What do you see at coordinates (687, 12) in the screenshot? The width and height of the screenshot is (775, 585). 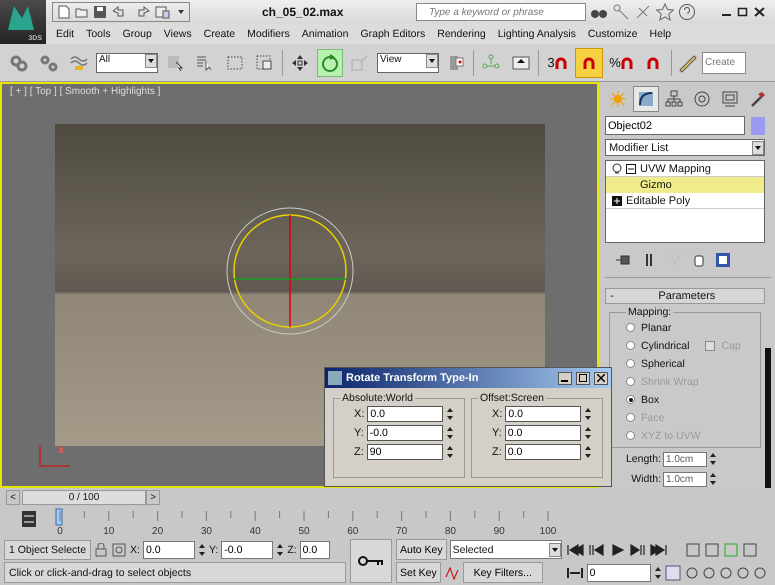 I see `help-icon` at bounding box center [687, 12].